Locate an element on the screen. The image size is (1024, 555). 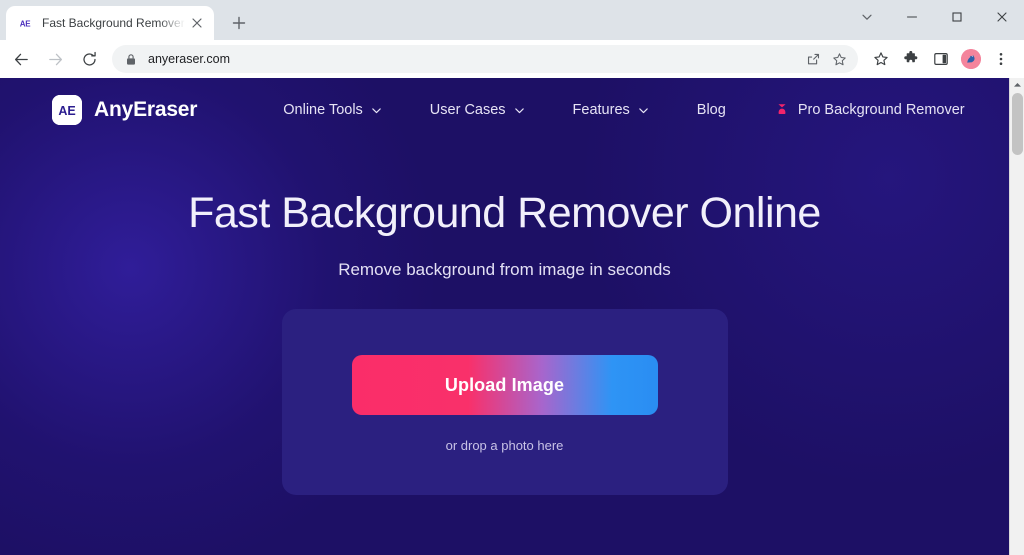
tab-search-button is located at coordinates (866, 17).